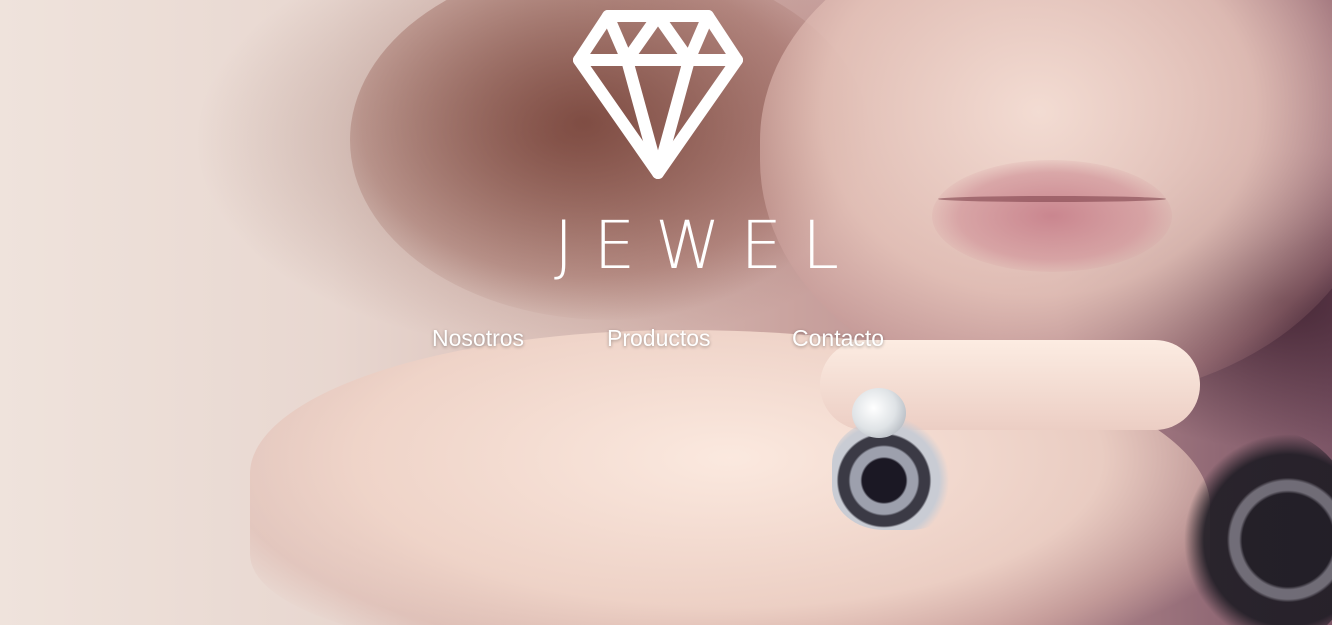 The image size is (1332, 625). Describe the element at coordinates (478, 338) in the screenshot. I see `nav-item-nosotros: Nosotros` at that location.